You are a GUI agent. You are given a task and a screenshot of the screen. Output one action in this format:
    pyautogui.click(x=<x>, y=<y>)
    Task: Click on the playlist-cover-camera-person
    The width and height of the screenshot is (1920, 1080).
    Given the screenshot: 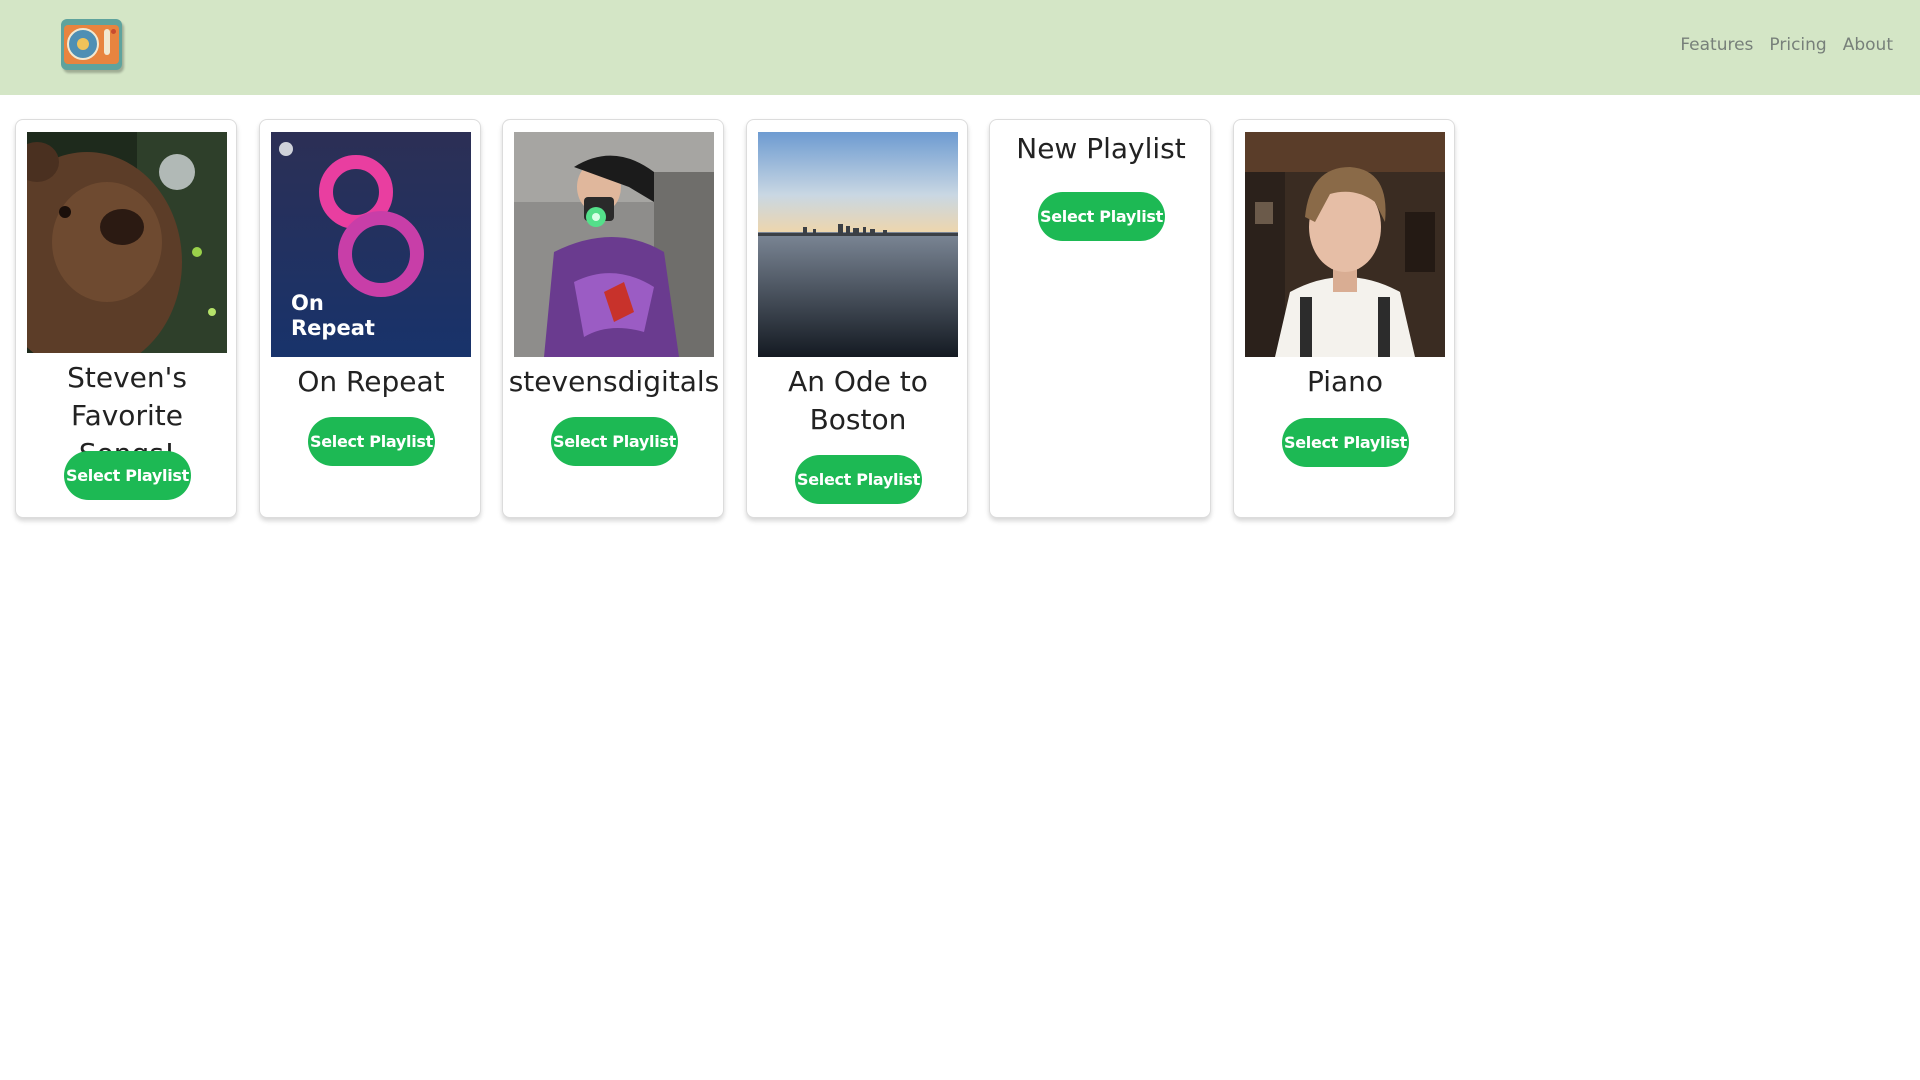 What is the action you would take?
    pyautogui.click(x=614, y=244)
    